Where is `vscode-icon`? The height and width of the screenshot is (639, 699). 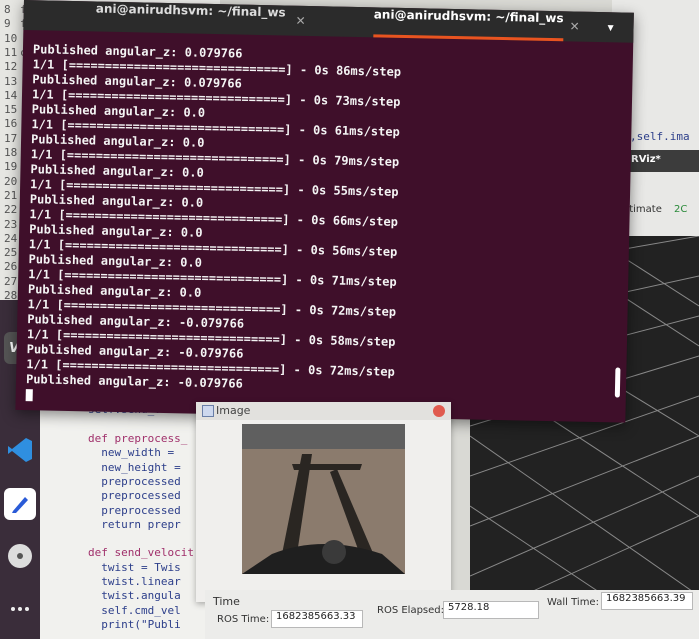
vscode-icon is located at coordinates (20, 450).